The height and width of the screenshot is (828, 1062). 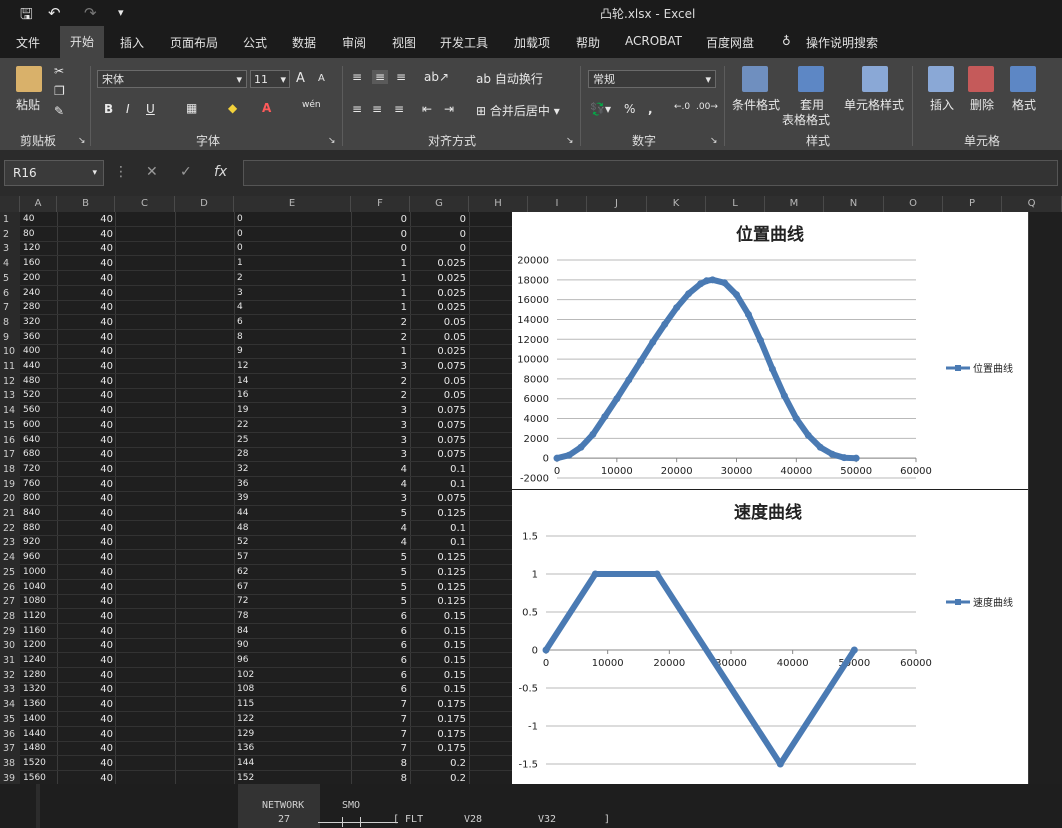 What do you see at coordinates (380, 351) in the screenshot?
I see `cell-f: 1` at bounding box center [380, 351].